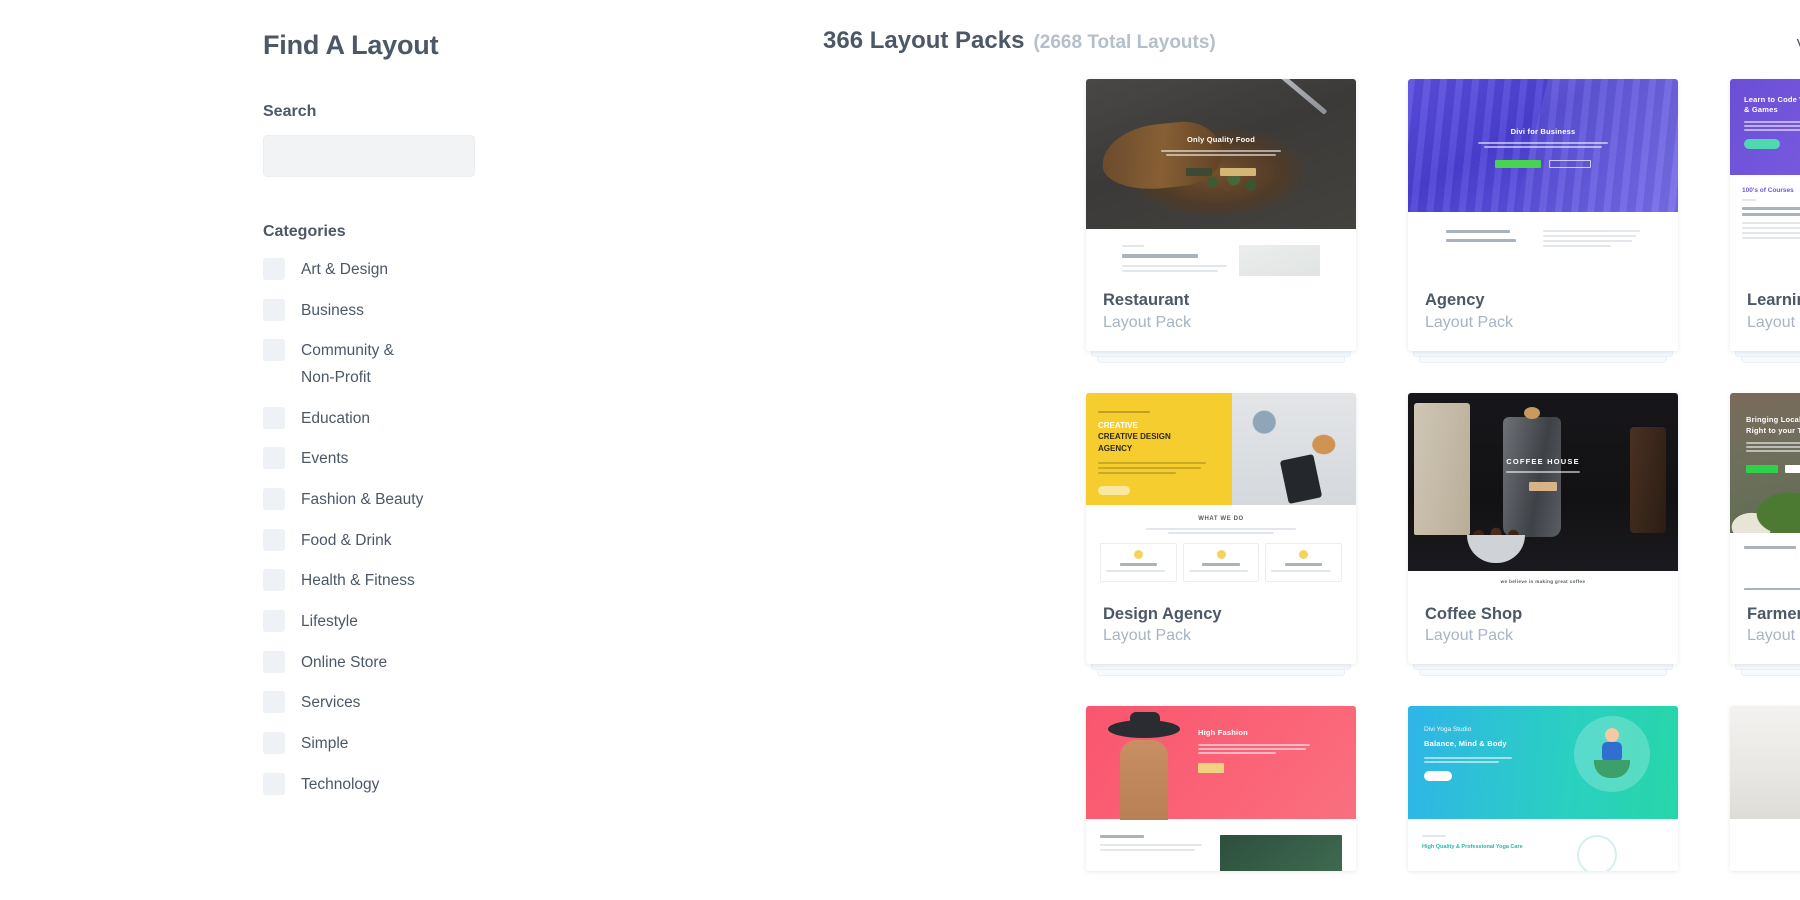  What do you see at coordinates (1765, 225) in the screenshot?
I see `thumb-section: 100's of Courses` at bounding box center [1765, 225].